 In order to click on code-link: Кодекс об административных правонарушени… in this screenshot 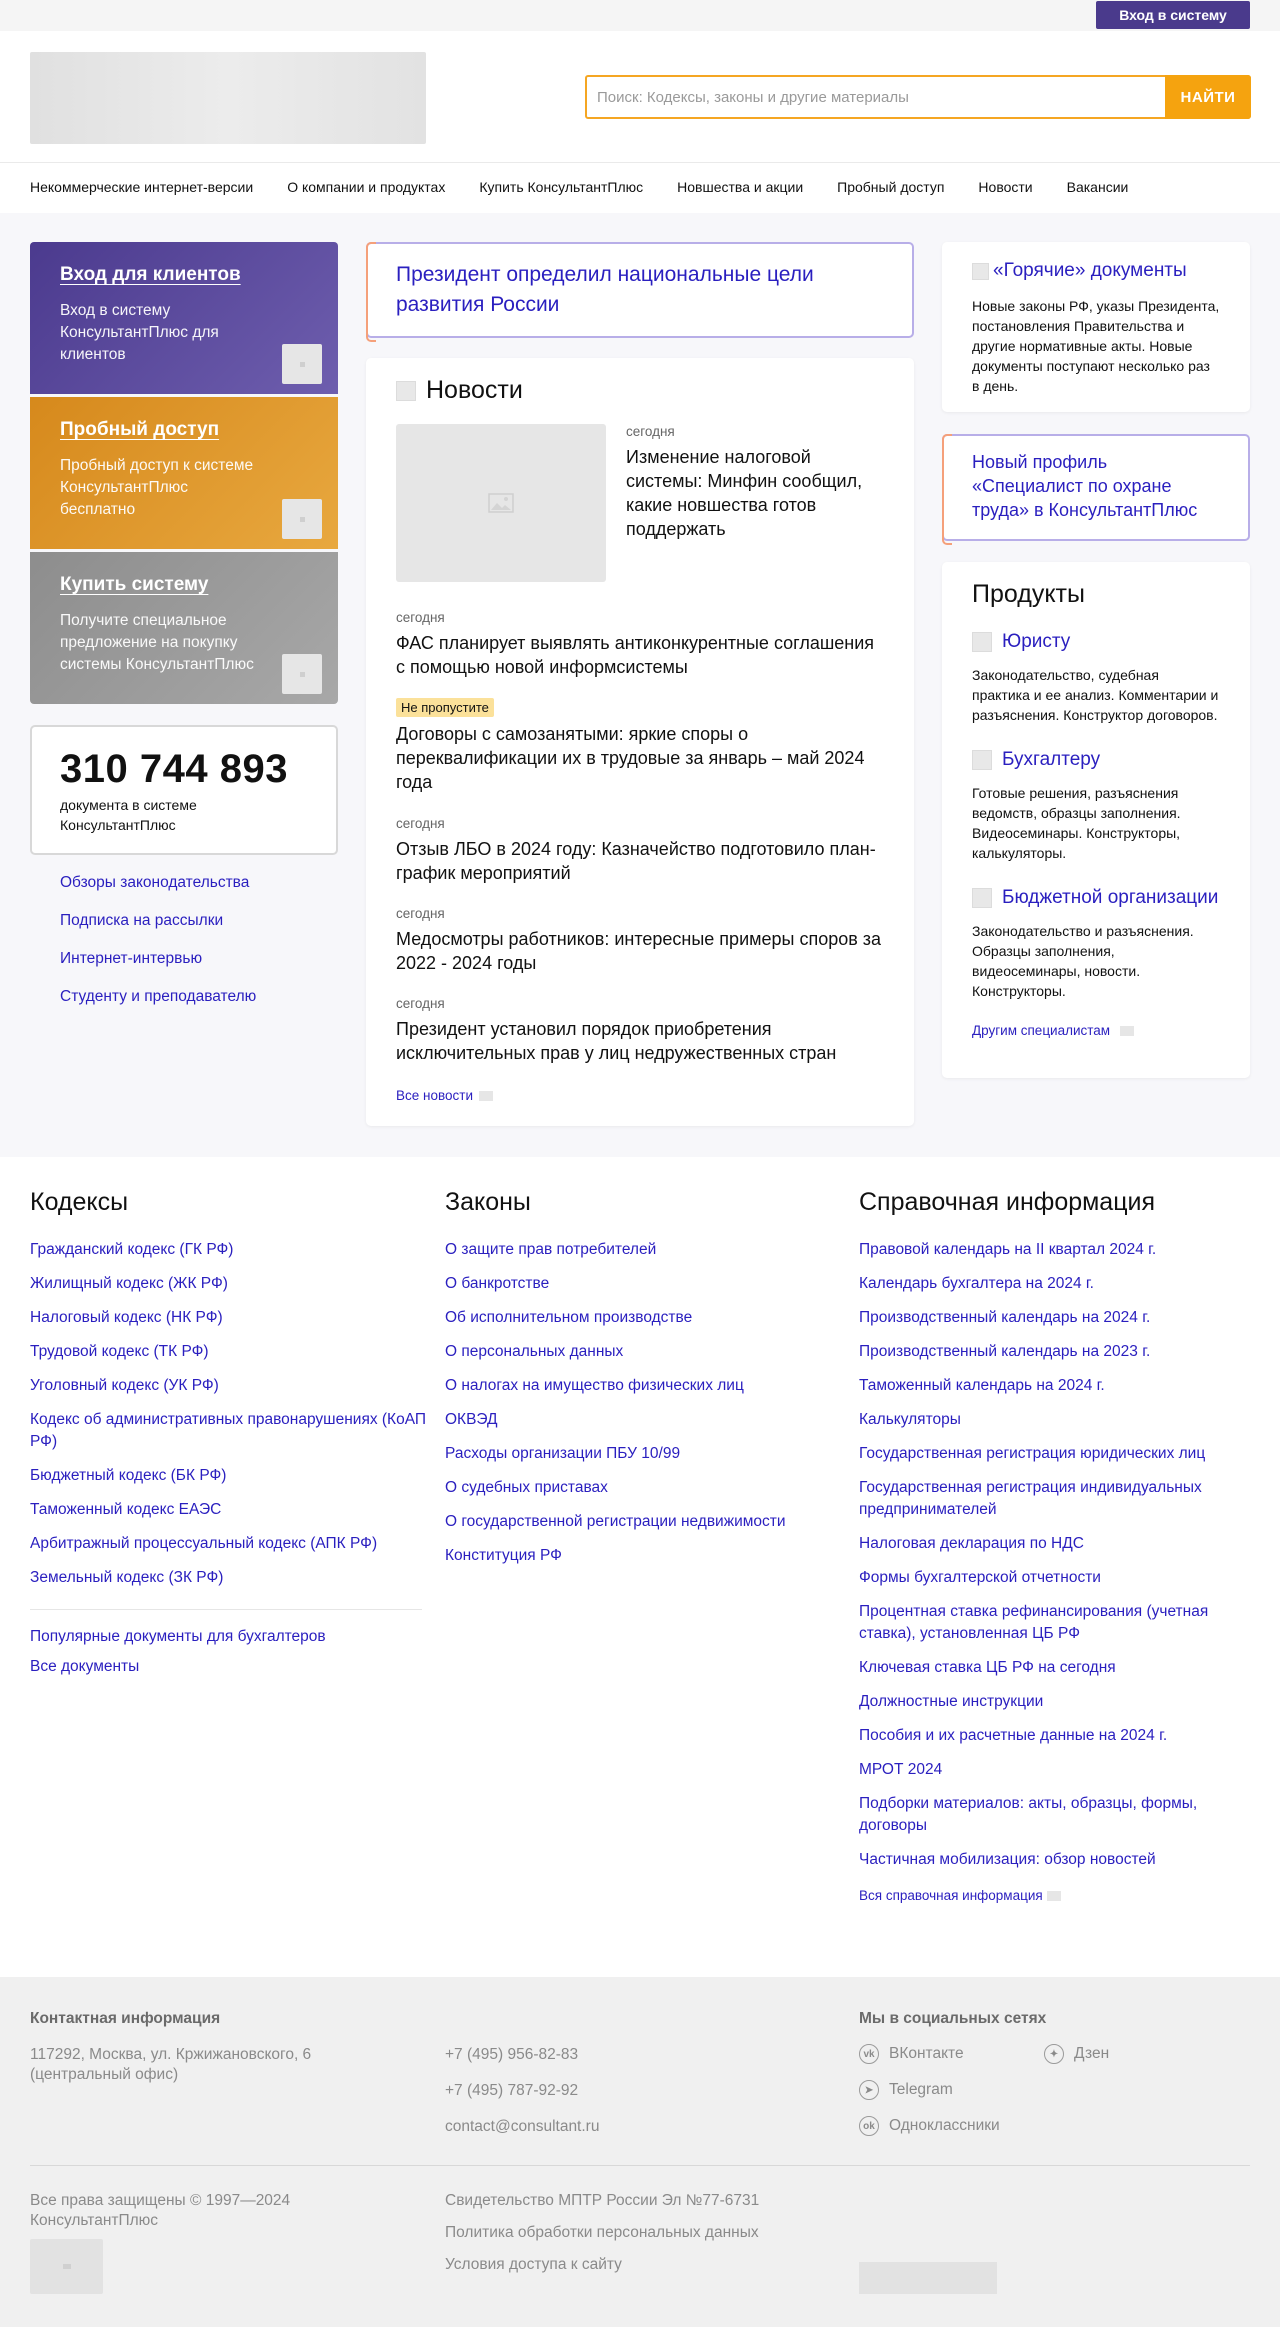, I will do `click(230, 1431)`.